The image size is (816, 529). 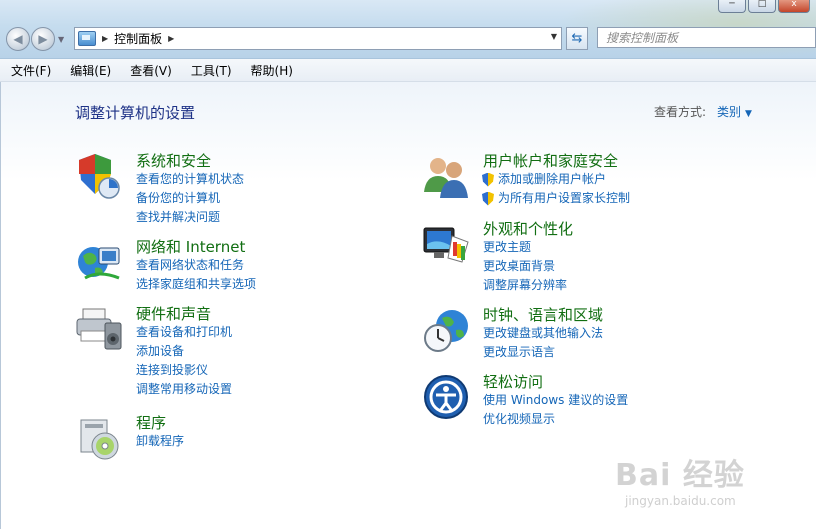 I want to click on link-change-keyboard: 更改键盘或其他输入法, so click(x=543, y=333).